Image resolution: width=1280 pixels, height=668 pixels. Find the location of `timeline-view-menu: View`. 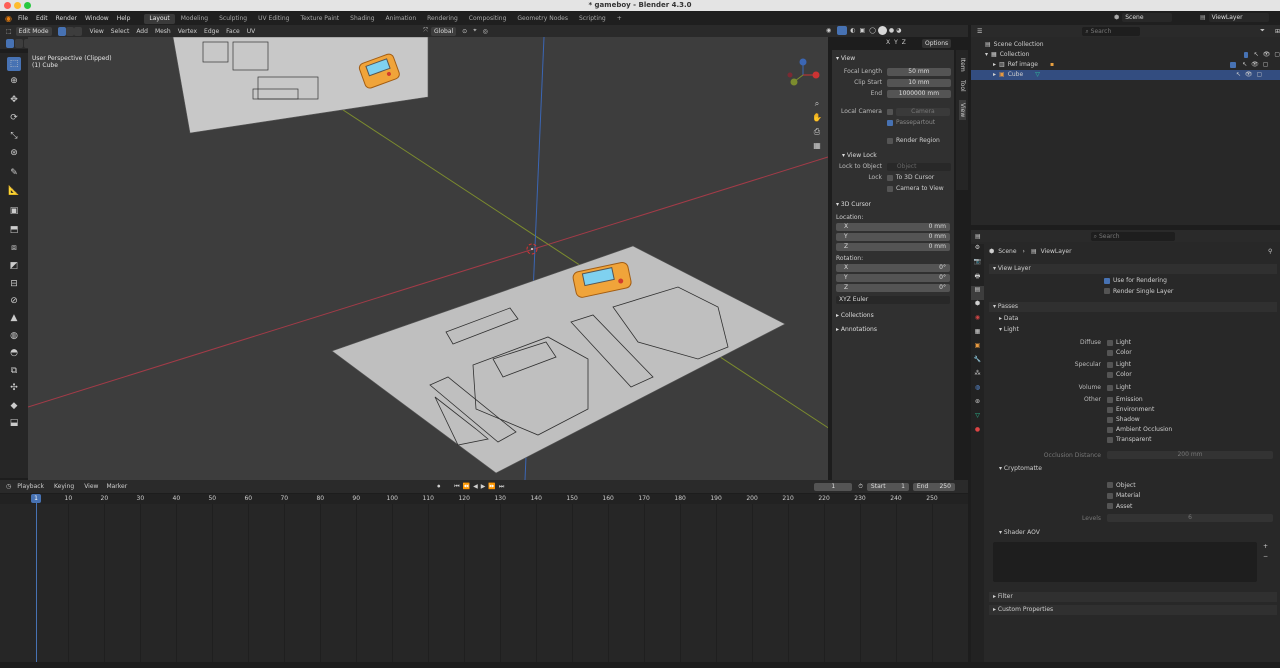

timeline-view-menu: View is located at coordinates (91, 486).